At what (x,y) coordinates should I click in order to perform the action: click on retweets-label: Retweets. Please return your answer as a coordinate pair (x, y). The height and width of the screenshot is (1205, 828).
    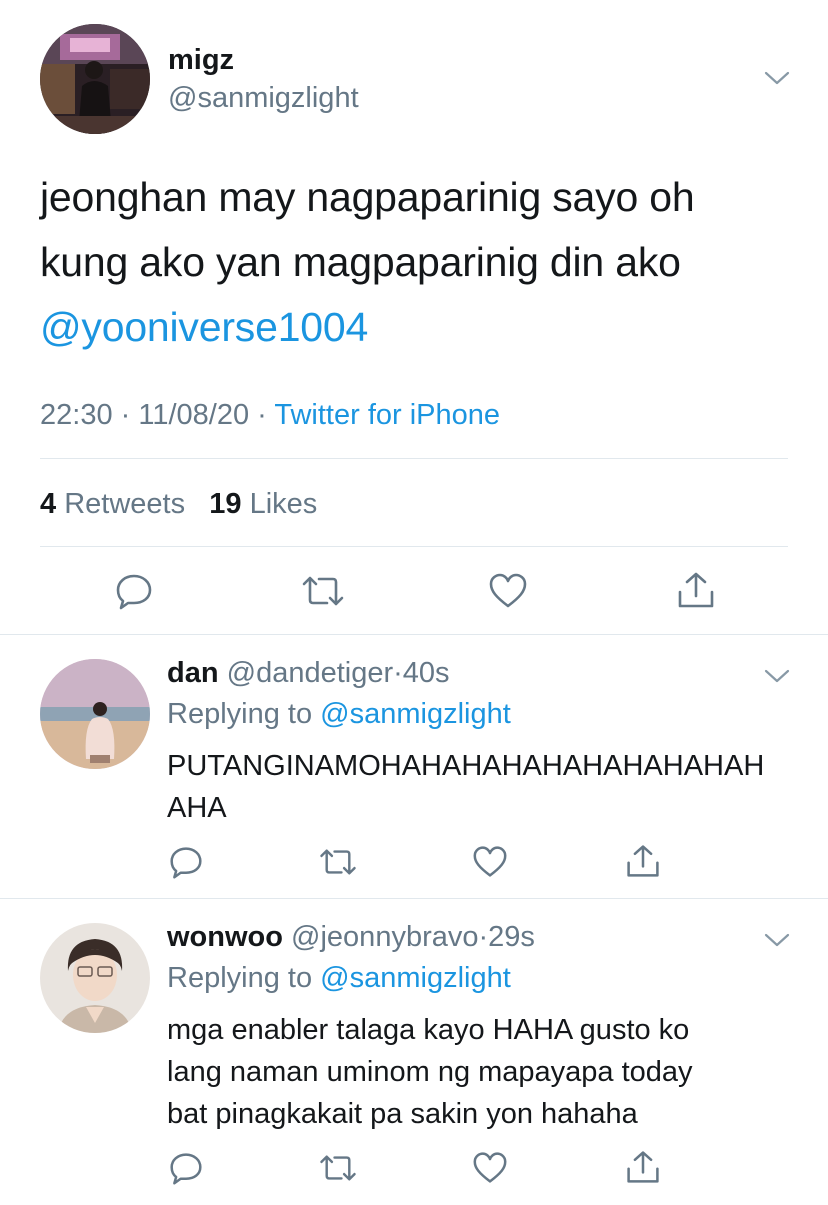
    Looking at the image, I should click on (125, 504).